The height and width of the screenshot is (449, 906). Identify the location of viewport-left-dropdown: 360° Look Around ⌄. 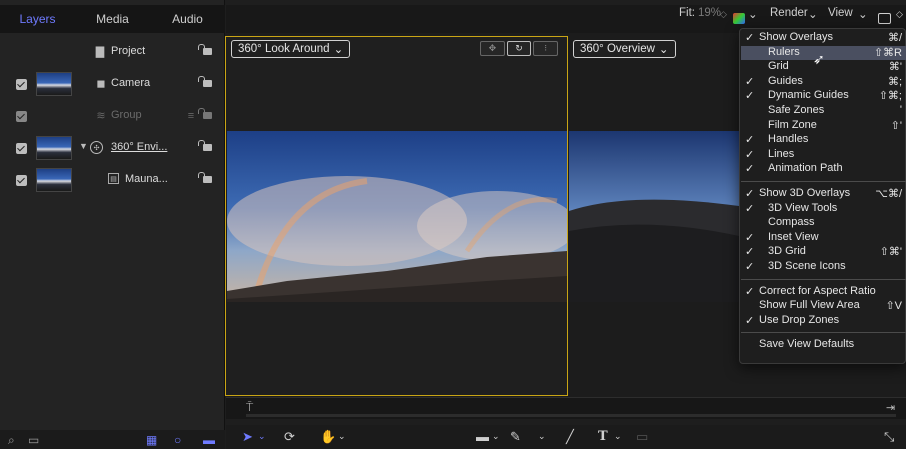
(291, 49).